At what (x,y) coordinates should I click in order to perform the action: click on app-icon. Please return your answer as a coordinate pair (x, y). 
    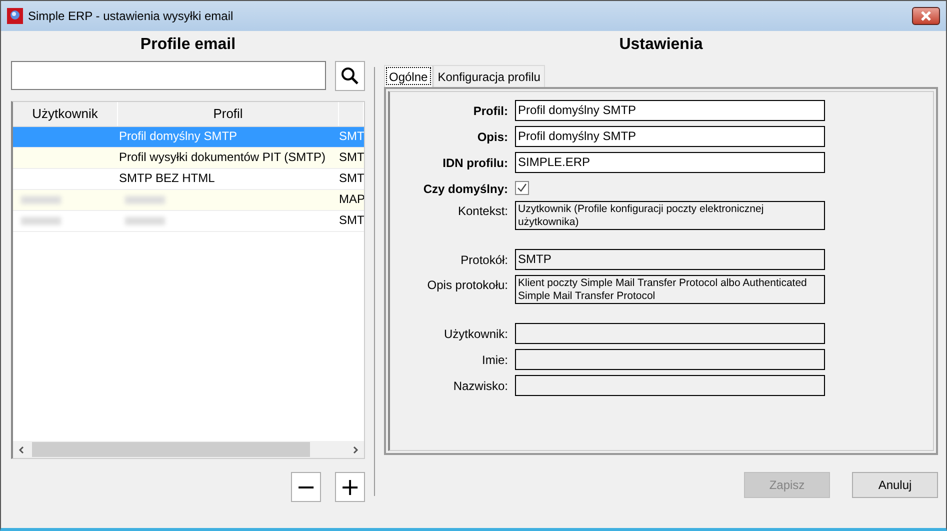
    Looking at the image, I should click on (15, 16).